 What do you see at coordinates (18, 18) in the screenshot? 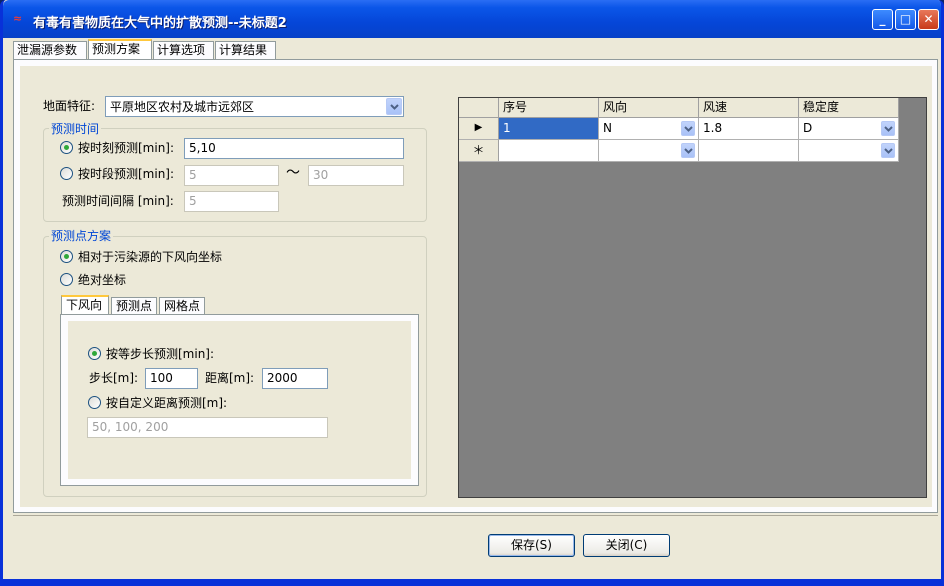
I see `app-logo-icon: ≈` at bounding box center [18, 18].